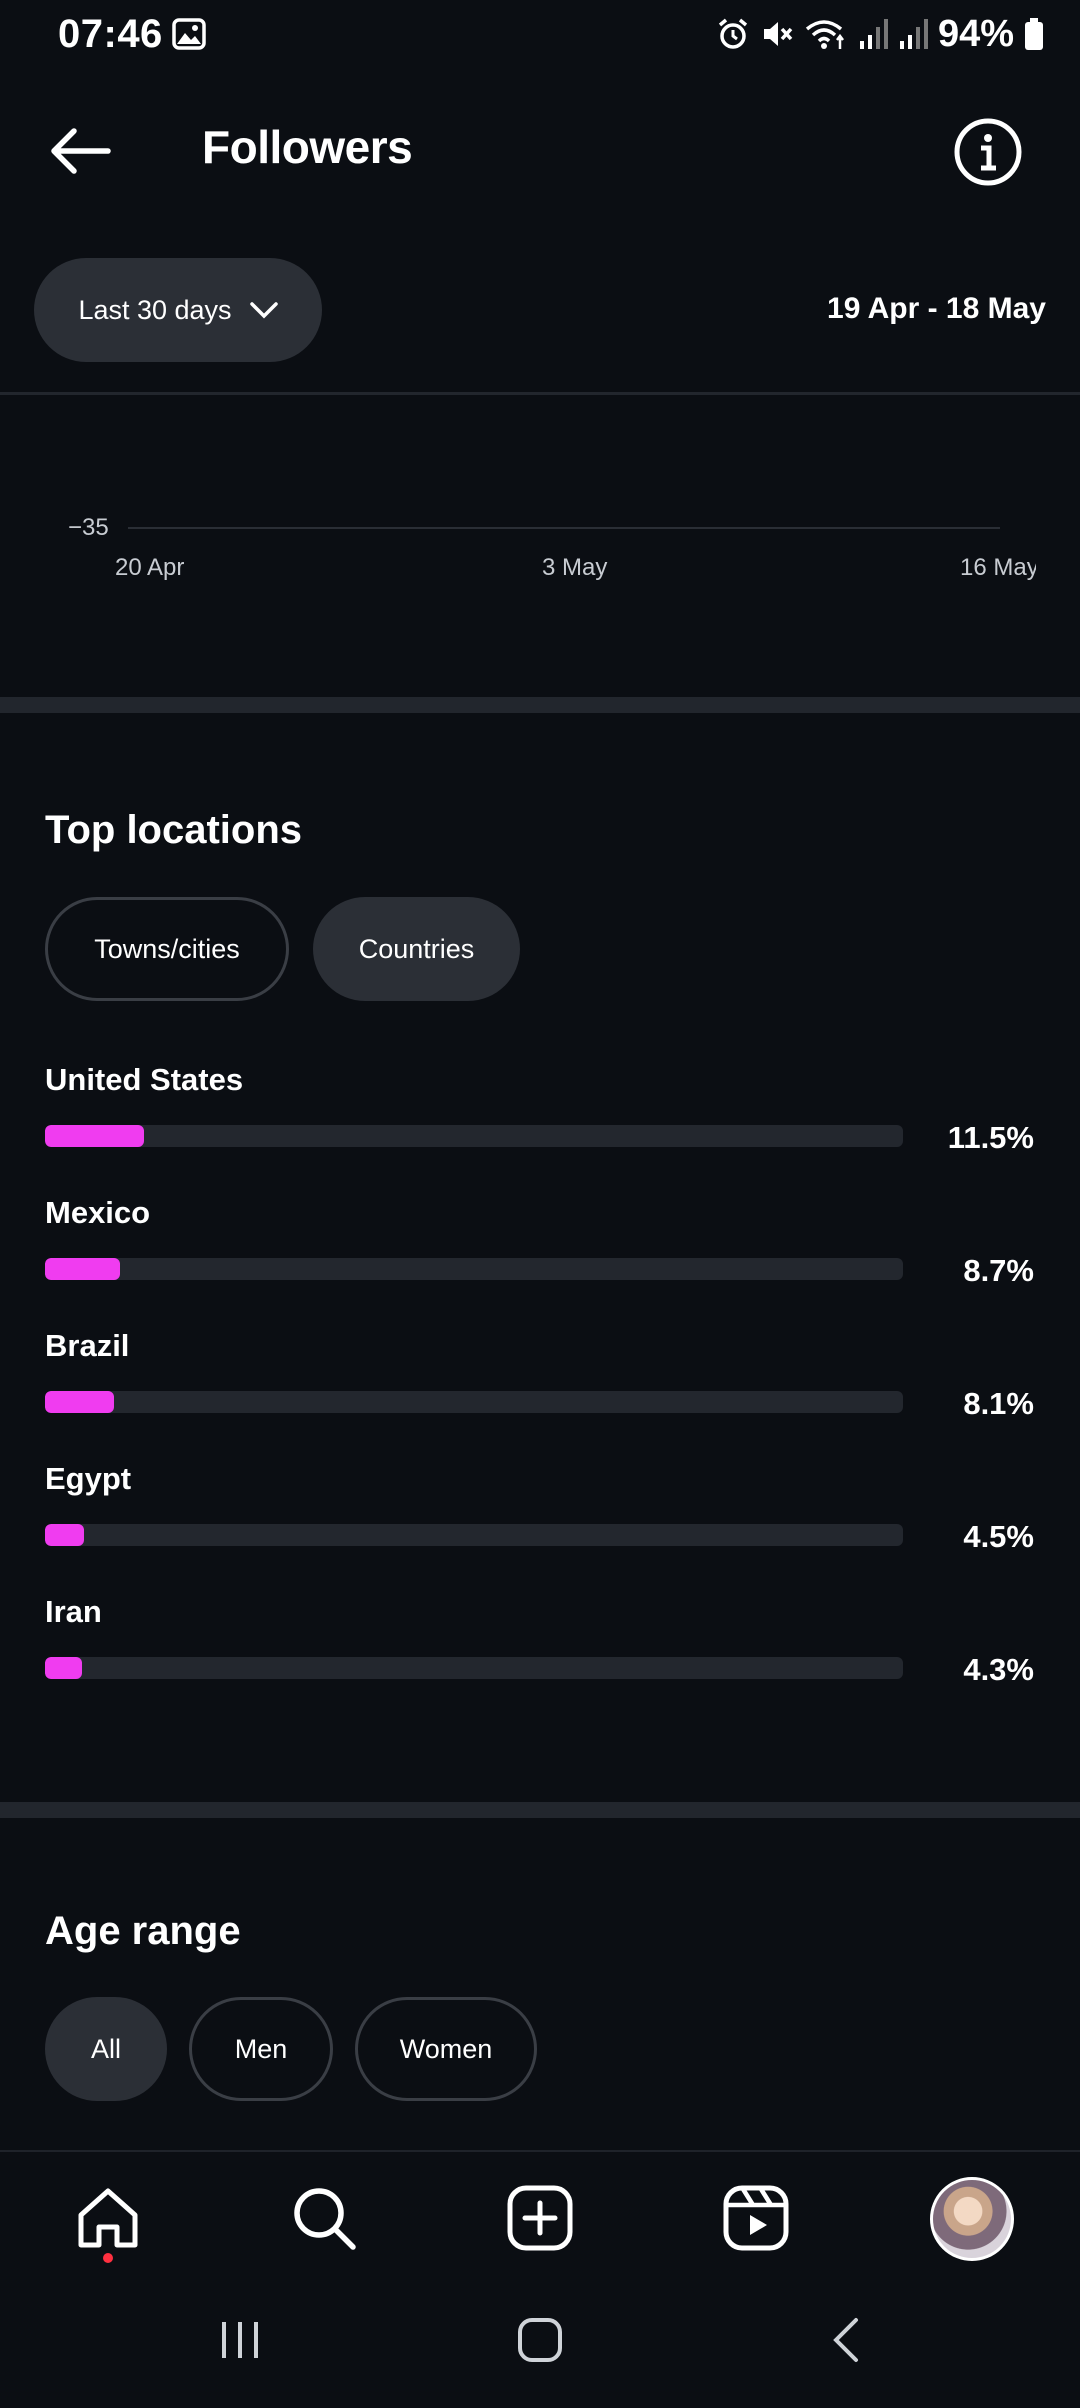 This screenshot has width=1080, height=2408. What do you see at coordinates (975, 33) in the screenshot?
I see `battery-percent: 94%` at bounding box center [975, 33].